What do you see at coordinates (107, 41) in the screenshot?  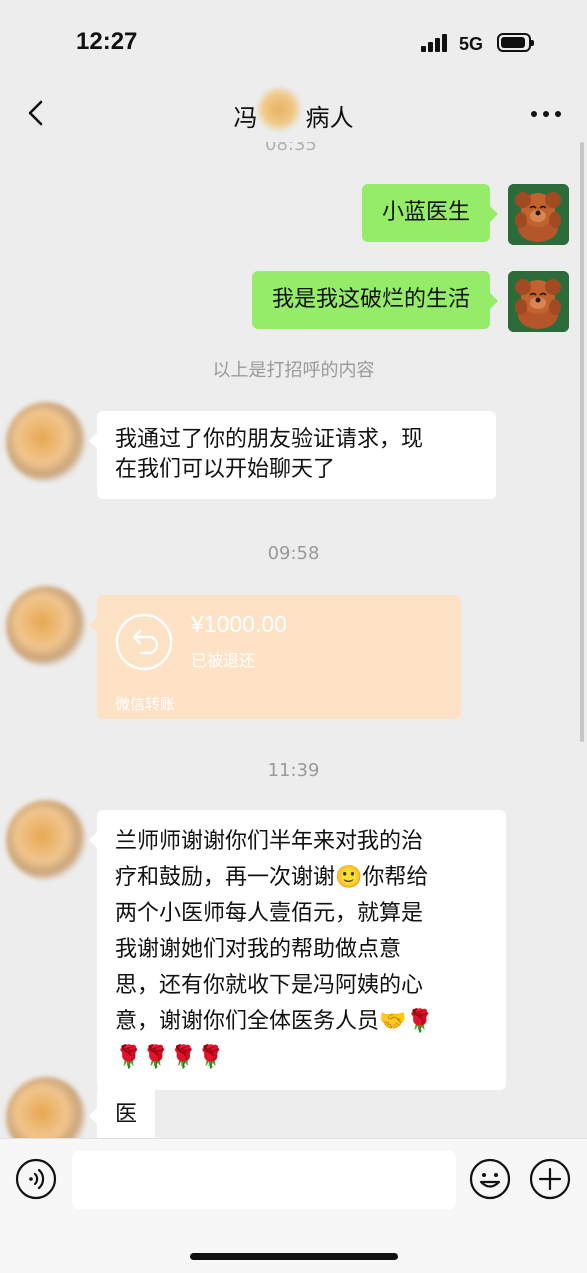 I see `status-time: 12:27` at bounding box center [107, 41].